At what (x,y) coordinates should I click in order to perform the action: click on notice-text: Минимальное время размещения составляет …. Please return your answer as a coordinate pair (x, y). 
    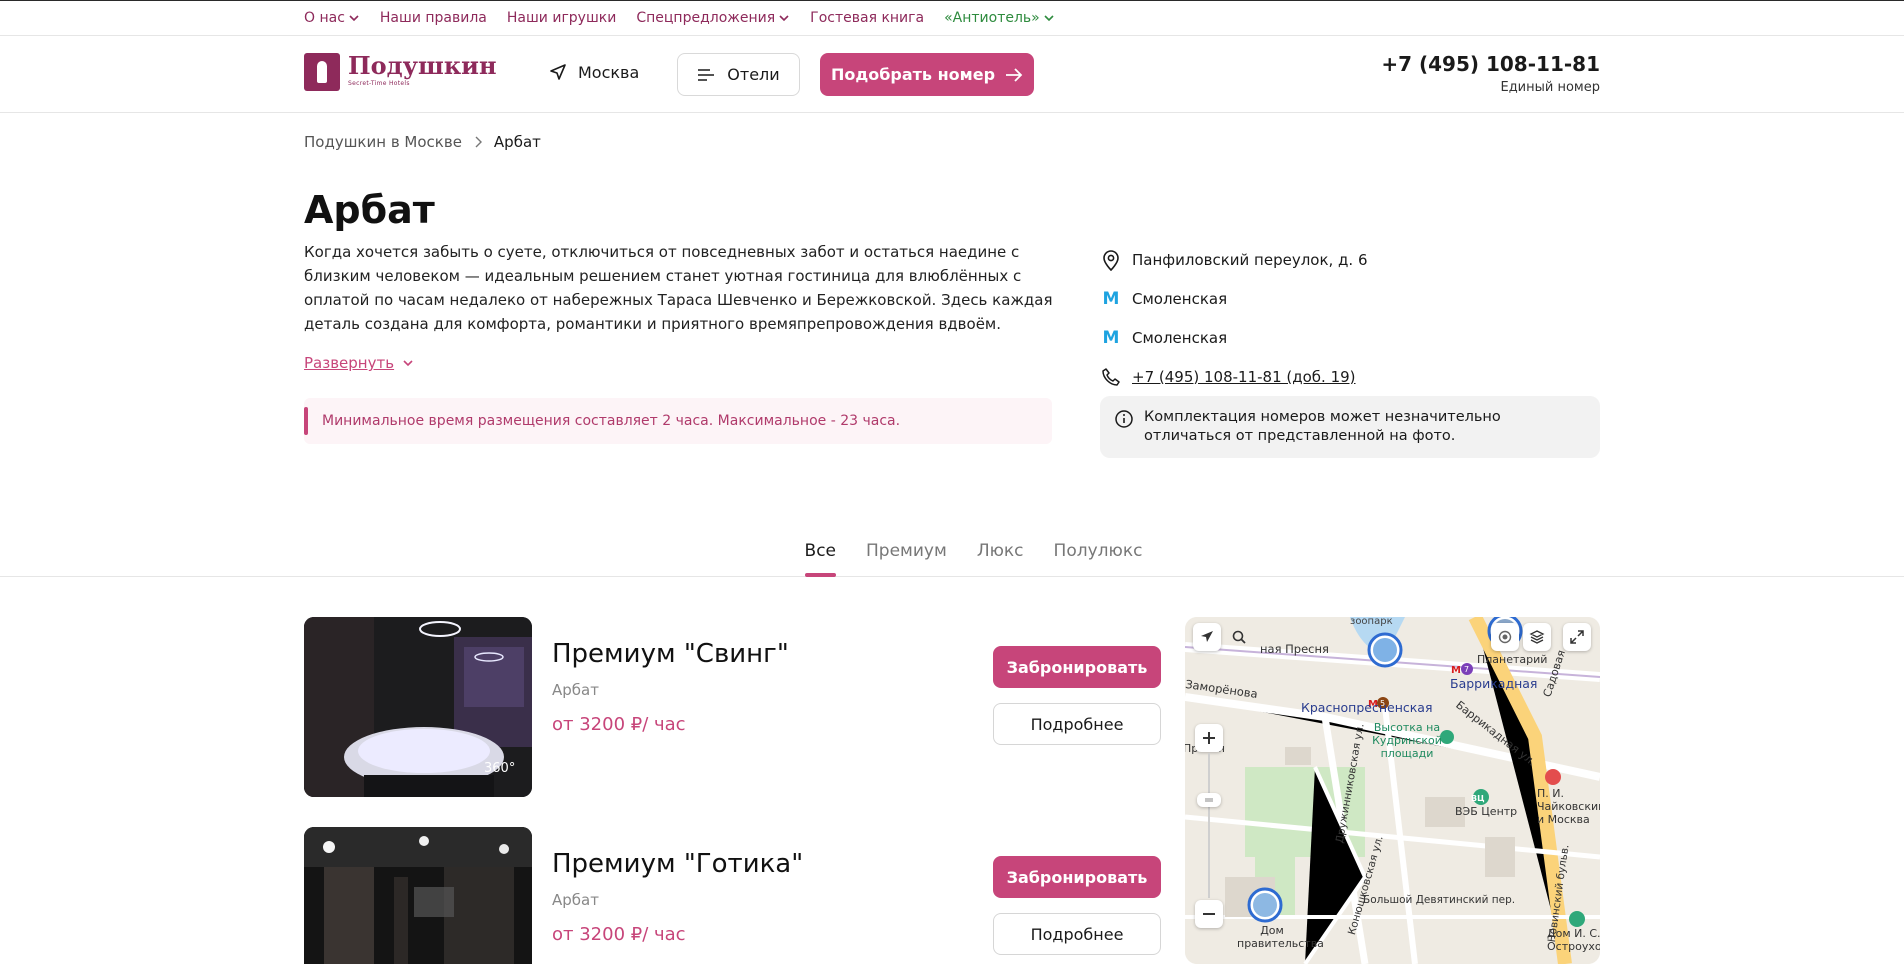
    Looking at the image, I should click on (611, 421).